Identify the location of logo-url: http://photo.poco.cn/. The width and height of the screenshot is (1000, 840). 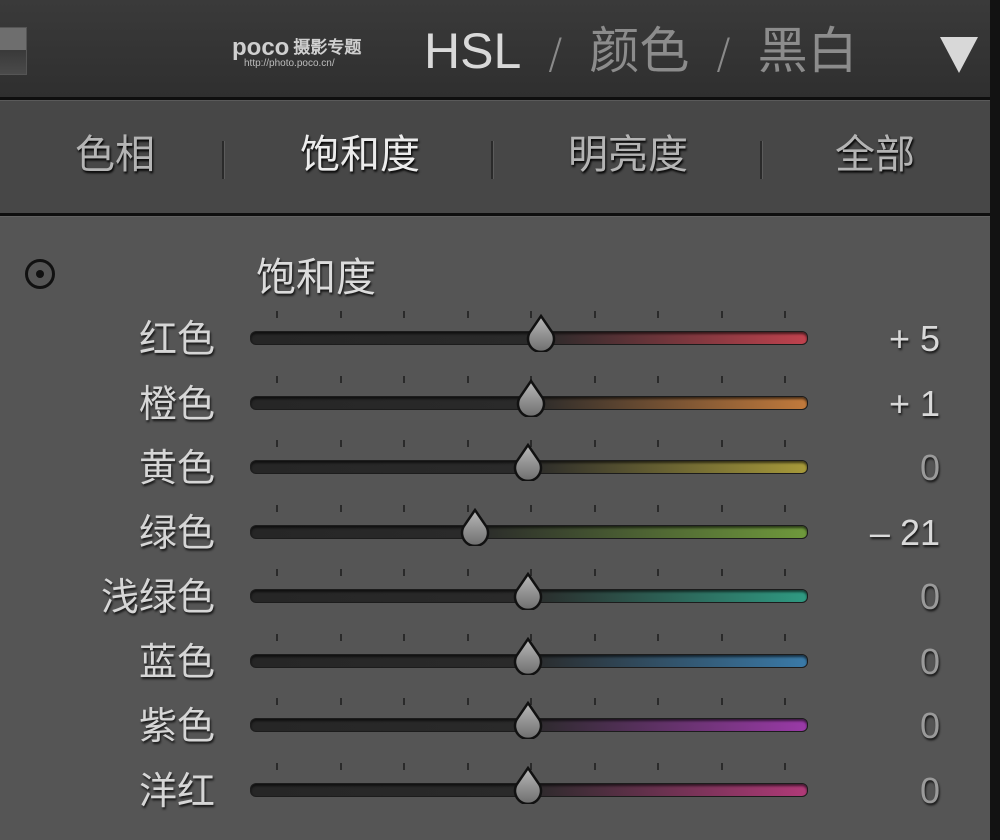
(289, 63).